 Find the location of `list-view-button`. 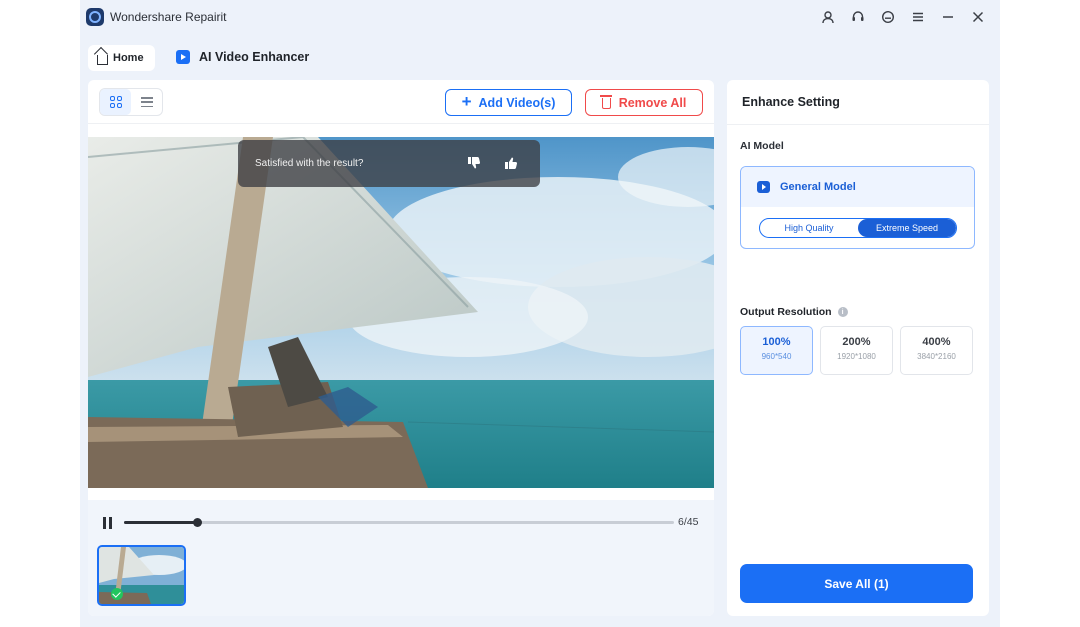

list-view-button is located at coordinates (146, 102).